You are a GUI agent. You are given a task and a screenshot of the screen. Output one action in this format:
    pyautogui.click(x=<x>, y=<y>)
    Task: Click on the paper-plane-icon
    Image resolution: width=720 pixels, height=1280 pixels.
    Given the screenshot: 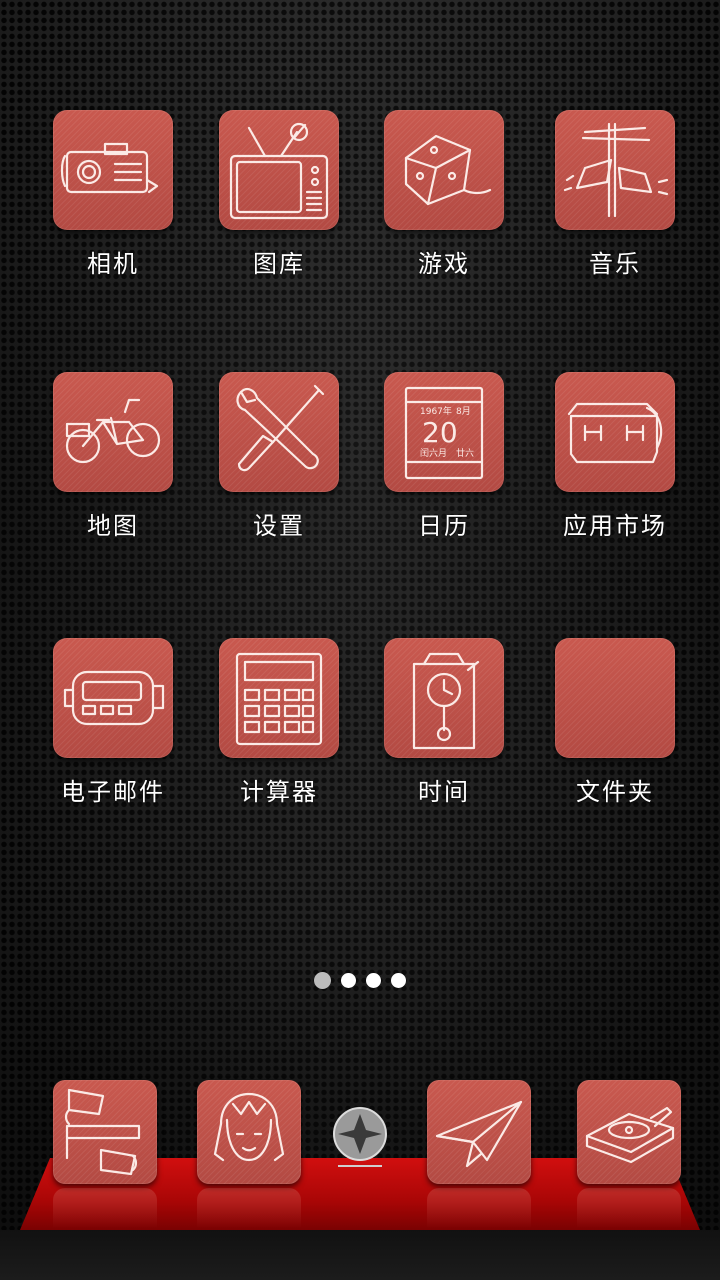 What is the action you would take?
    pyautogui.click(x=479, y=1132)
    